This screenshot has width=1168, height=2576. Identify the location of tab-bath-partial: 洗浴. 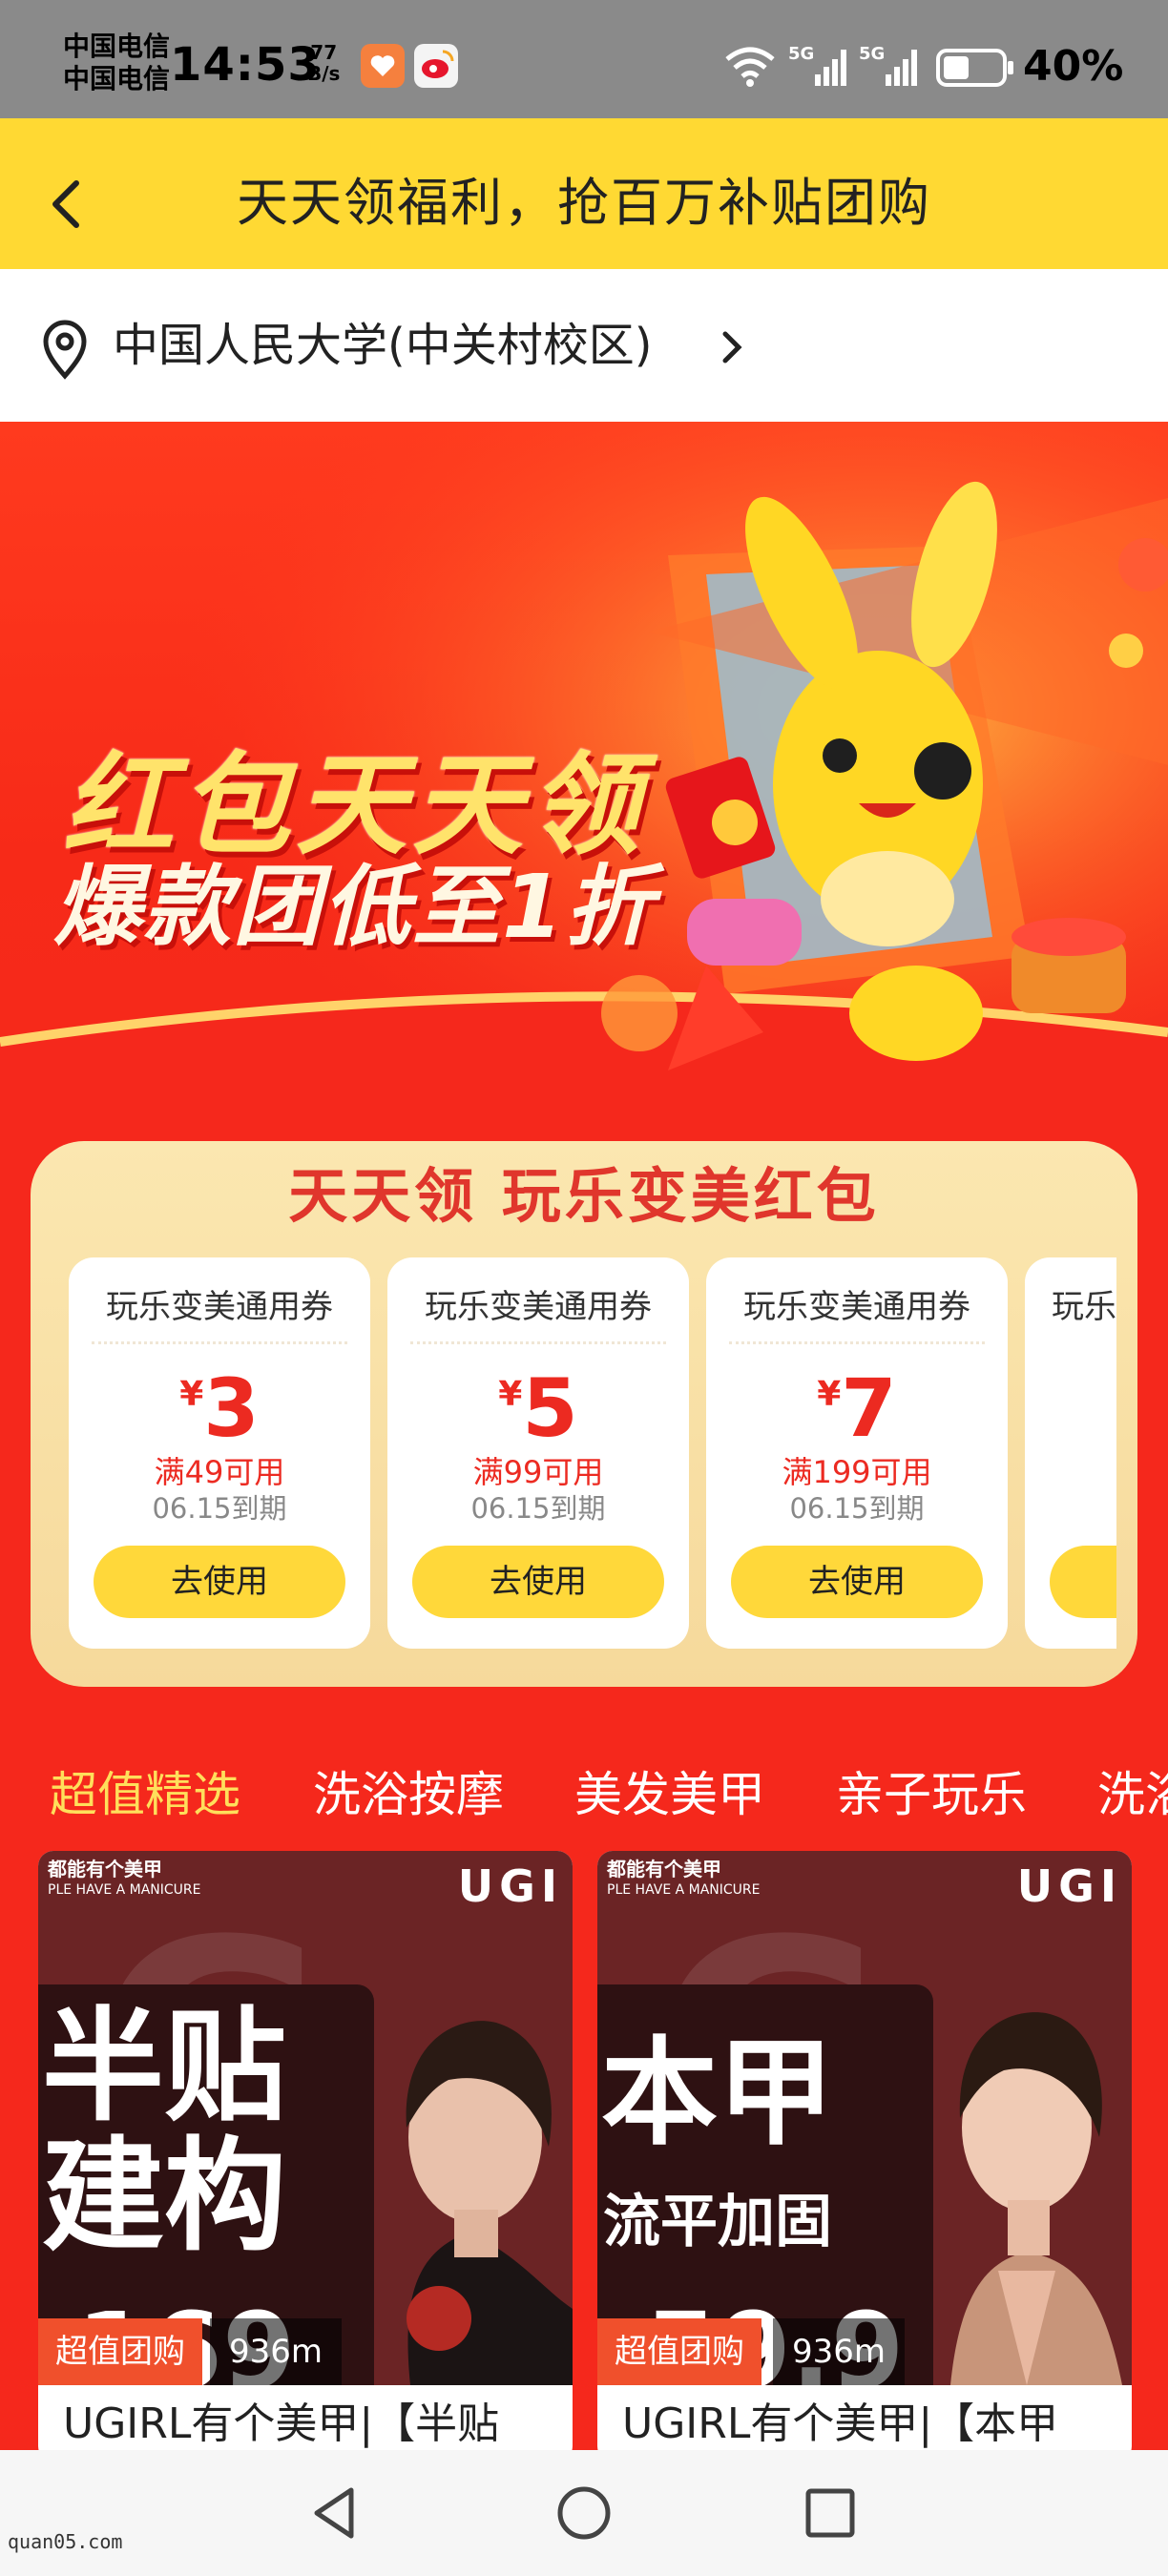
(1132, 1794).